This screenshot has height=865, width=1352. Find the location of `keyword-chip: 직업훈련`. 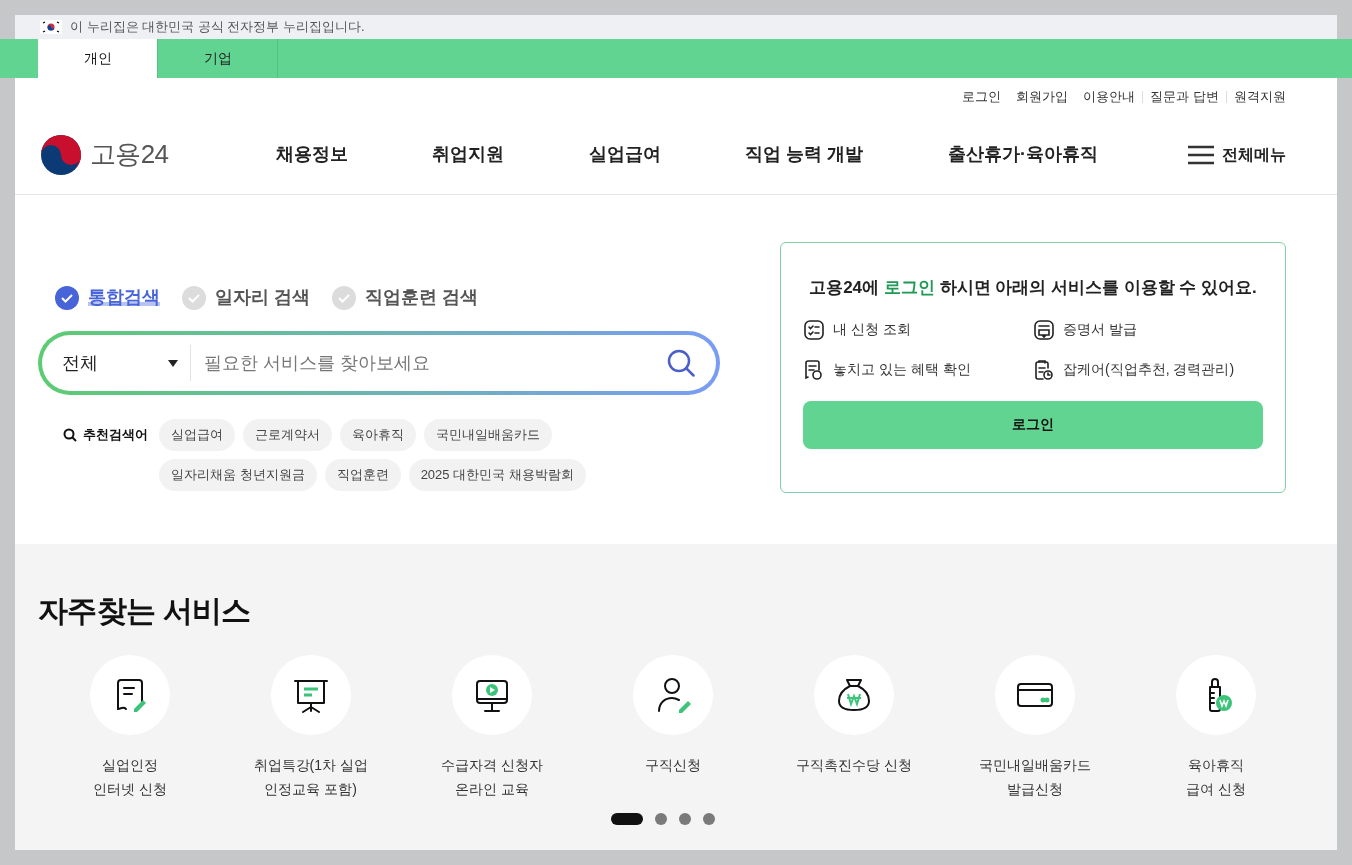

keyword-chip: 직업훈련 is located at coordinates (362, 475).